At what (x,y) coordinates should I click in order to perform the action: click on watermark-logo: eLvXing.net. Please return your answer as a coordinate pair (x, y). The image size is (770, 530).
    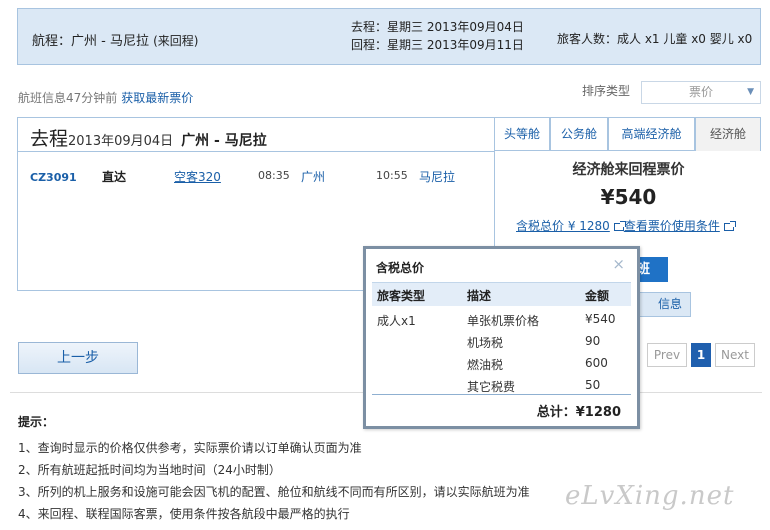
    Looking at the image, I should click on (650, 496).